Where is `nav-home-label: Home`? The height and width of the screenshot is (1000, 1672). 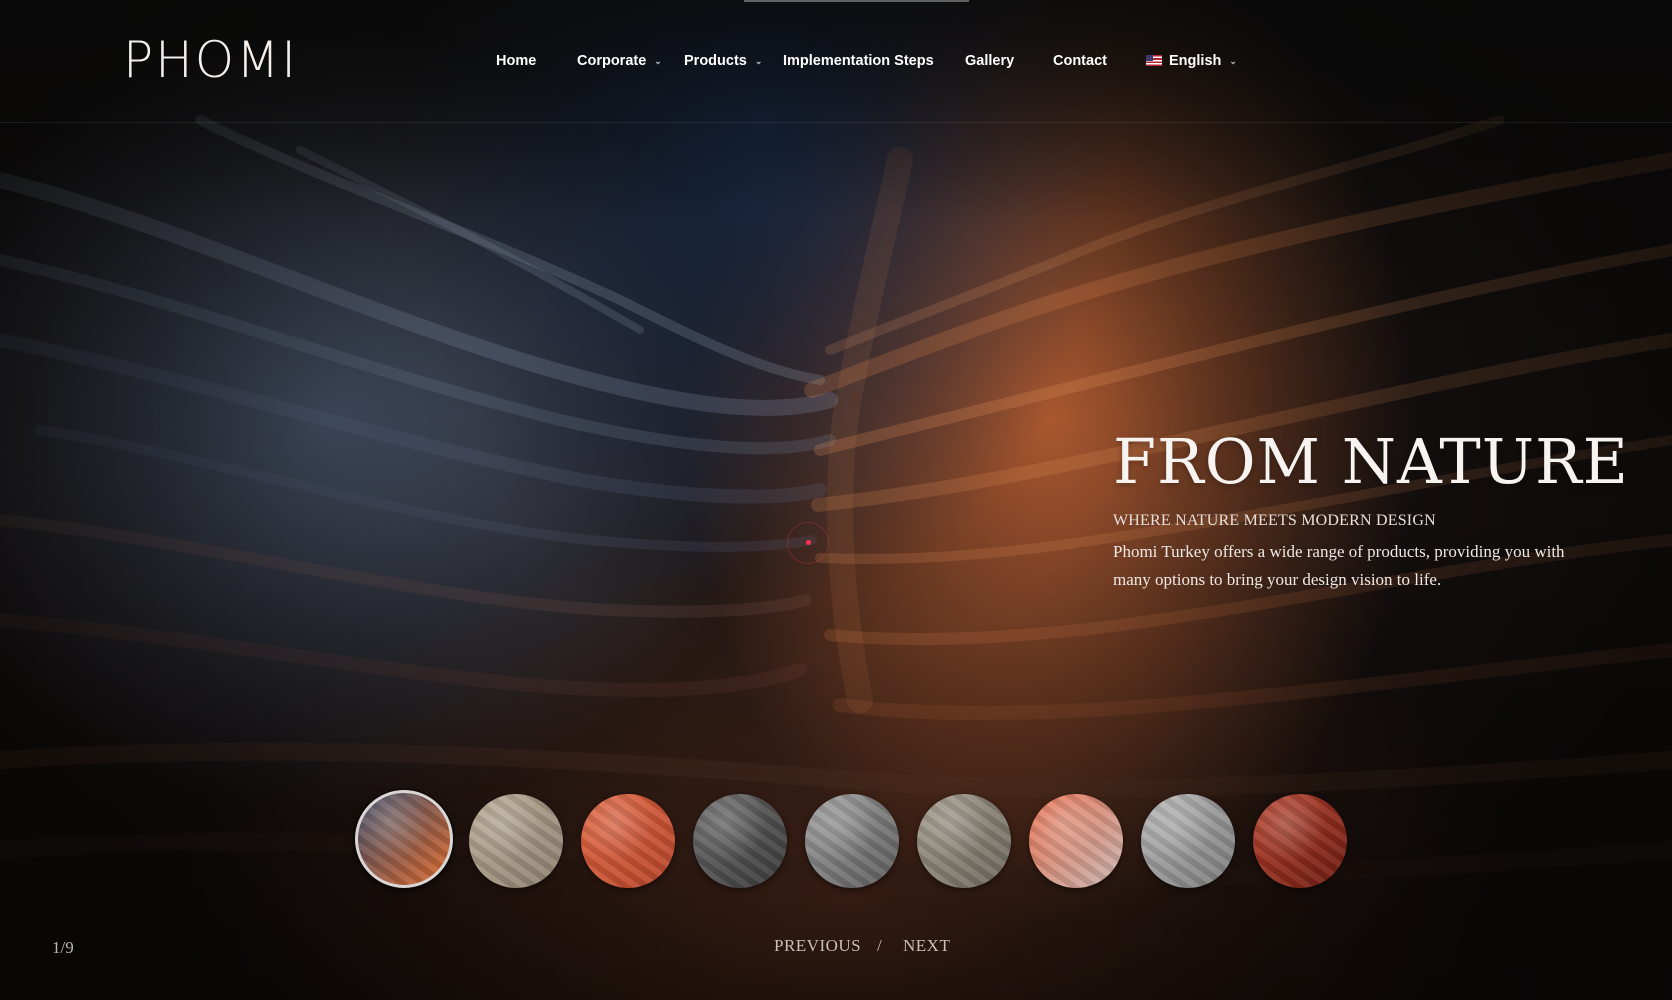 nav-home-label: Home is located at coordinates (516, 61).